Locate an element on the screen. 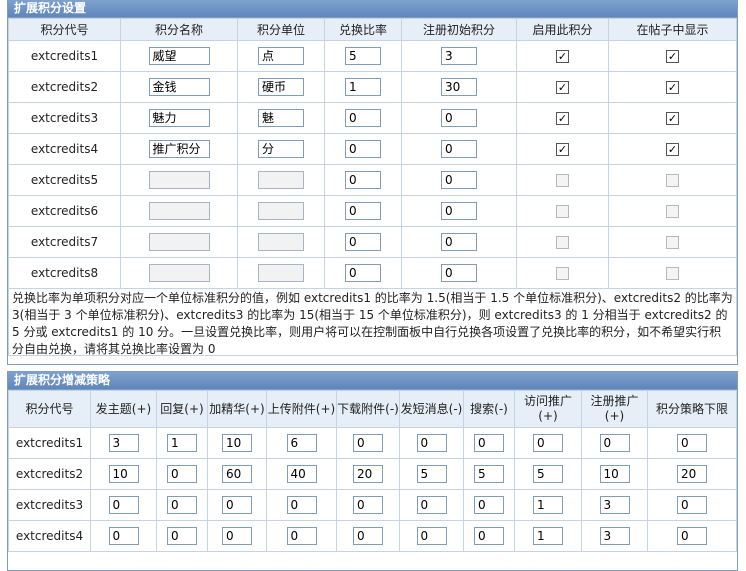  credit-code: extcredits3 is located at coordinates (64, 118).